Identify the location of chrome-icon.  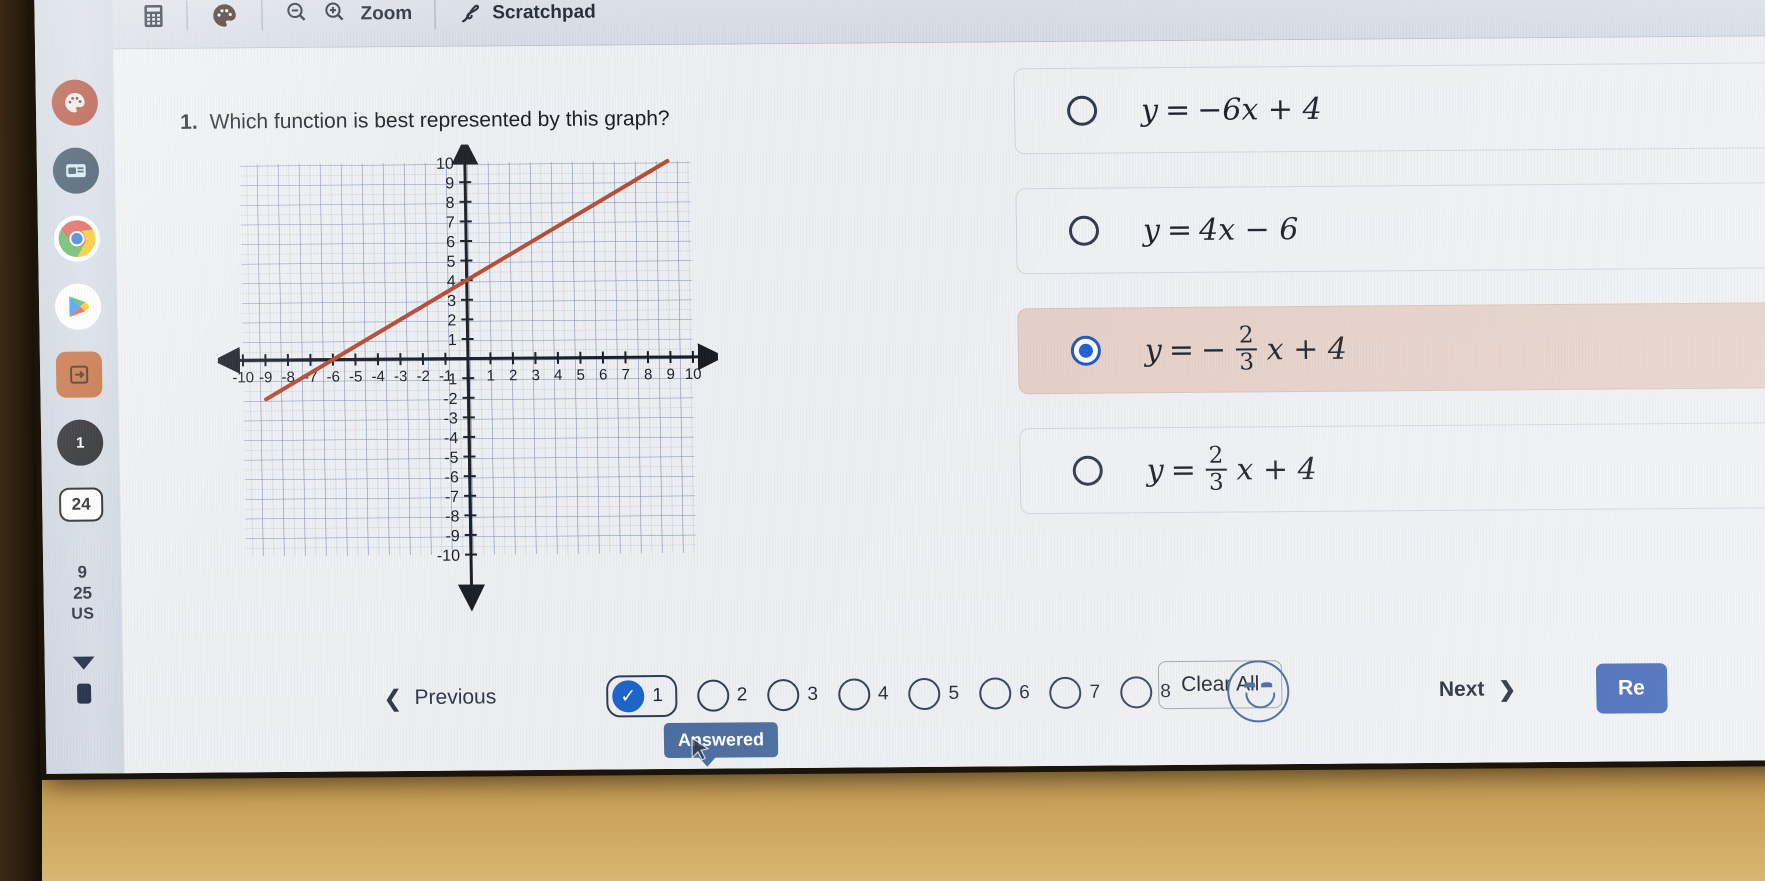
(77, 238).